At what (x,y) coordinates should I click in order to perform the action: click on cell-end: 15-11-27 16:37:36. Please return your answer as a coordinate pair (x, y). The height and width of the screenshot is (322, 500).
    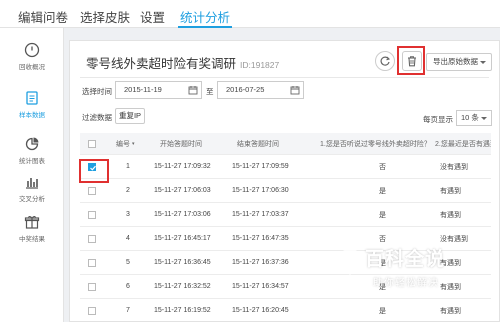
    Looking at the image, I should click on (260, 262).